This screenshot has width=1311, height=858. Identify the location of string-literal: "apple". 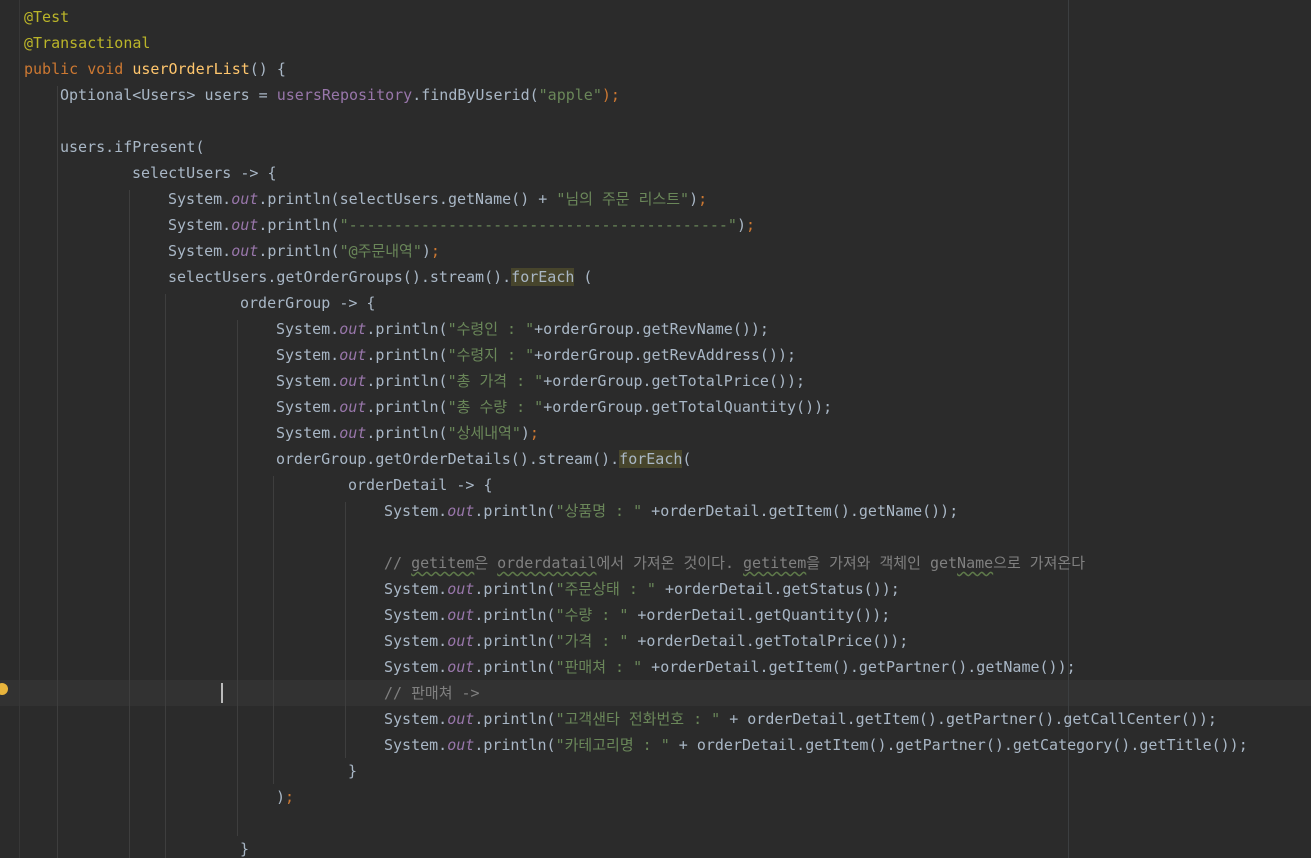
(570, 95).